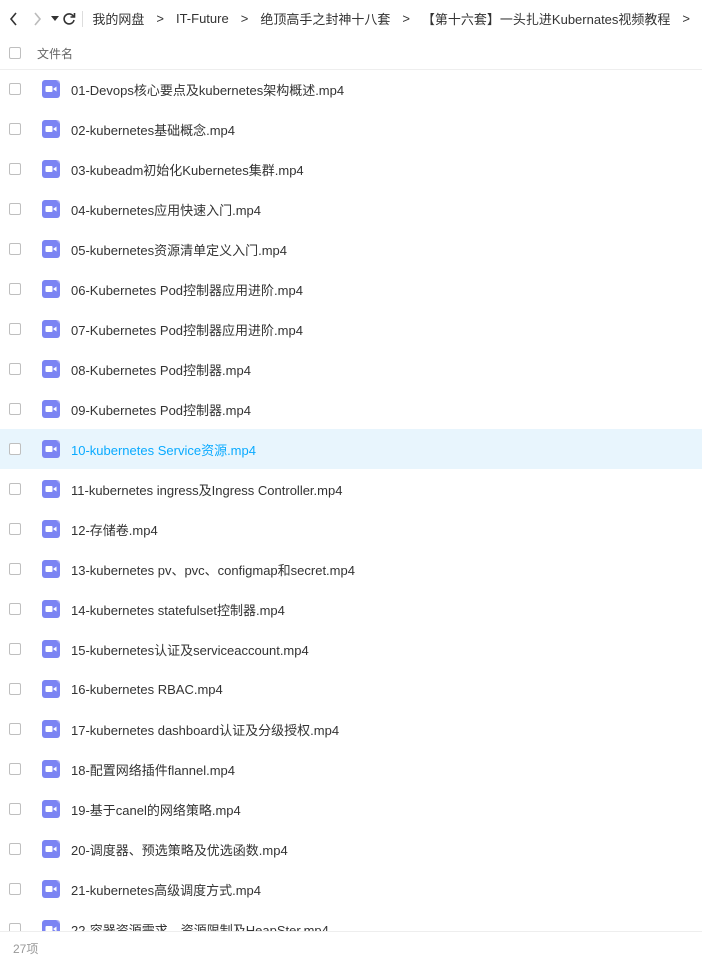 The image size is (702, 965). I want to click on file-row: 18-配置网络插件flannel.mp4, so click(351, 769).